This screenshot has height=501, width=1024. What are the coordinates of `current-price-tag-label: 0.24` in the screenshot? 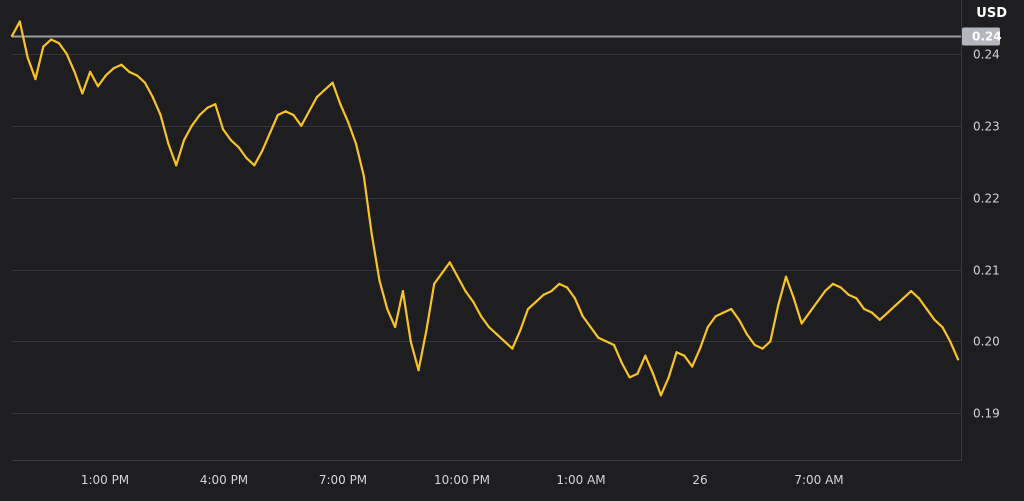 It's located at (987, 37).